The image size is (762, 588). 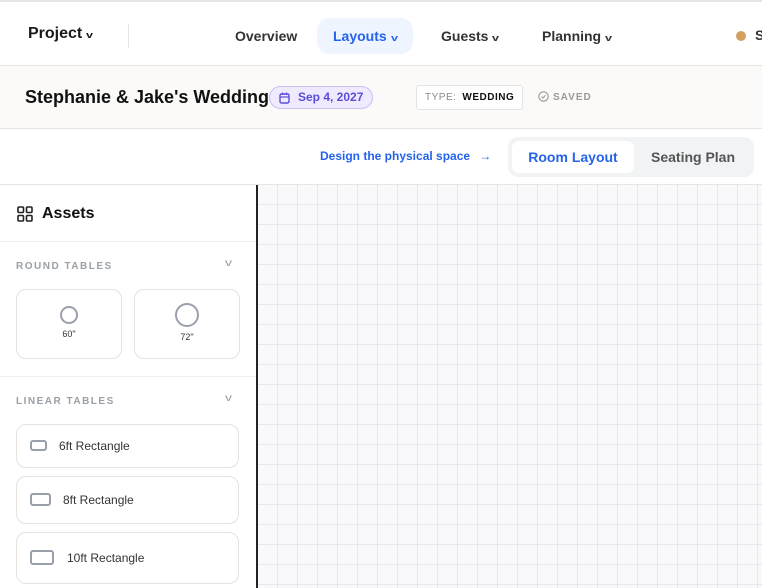 I want to click on nav-label: Overview, so click(x=266, y=36).